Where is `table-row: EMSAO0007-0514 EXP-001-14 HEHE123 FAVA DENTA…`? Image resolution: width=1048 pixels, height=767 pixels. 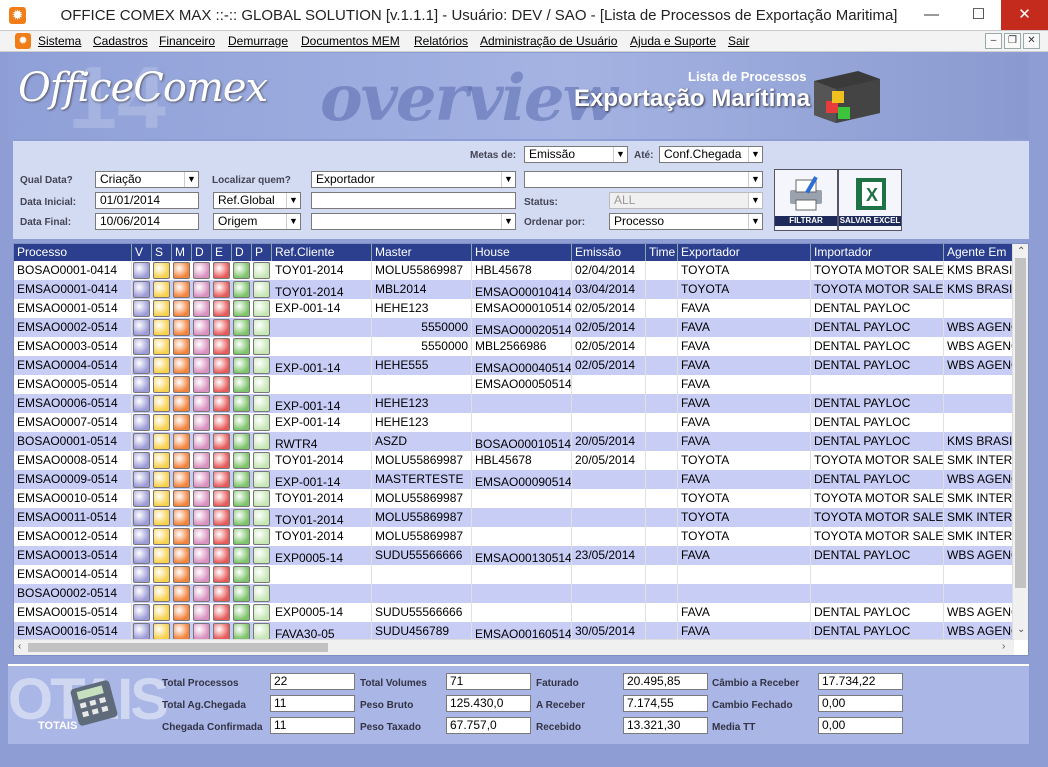
table-row: EMSAO0007-0514 EXP-001-14 HEHE123 FAVA DENTA… is located at coordinates (514, 422).